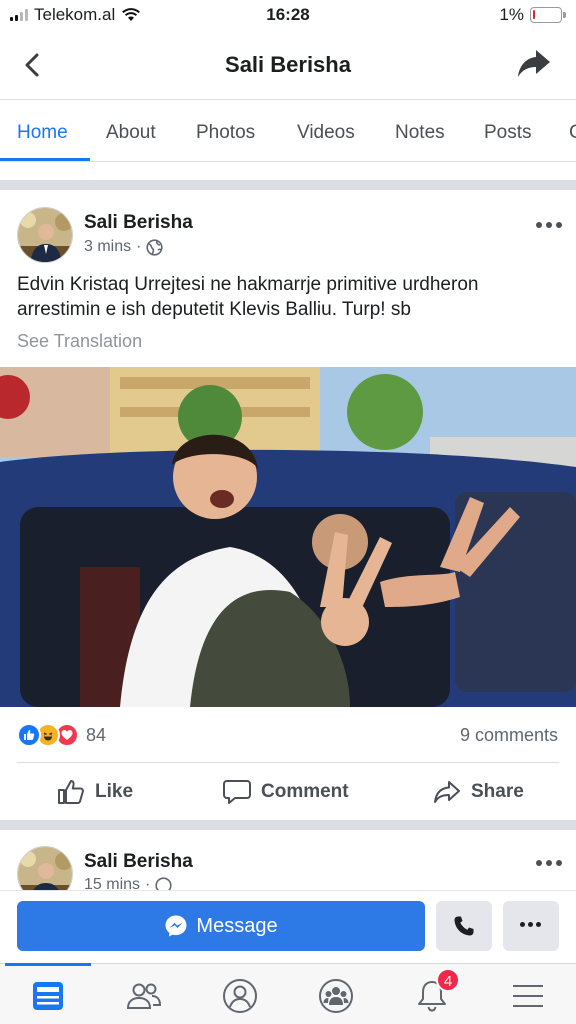  I want to click on comment-button: Comment, so click(286, 792).